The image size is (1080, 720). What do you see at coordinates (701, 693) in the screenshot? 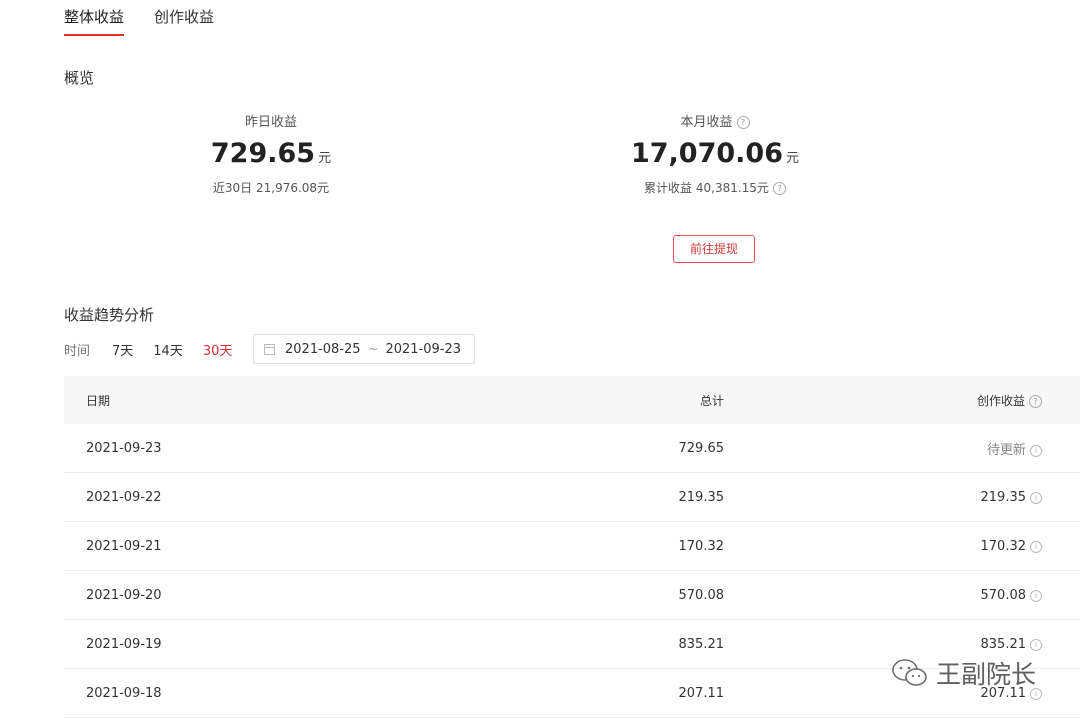
I see `row-total: 207.11` at bounding box center [701, 693].